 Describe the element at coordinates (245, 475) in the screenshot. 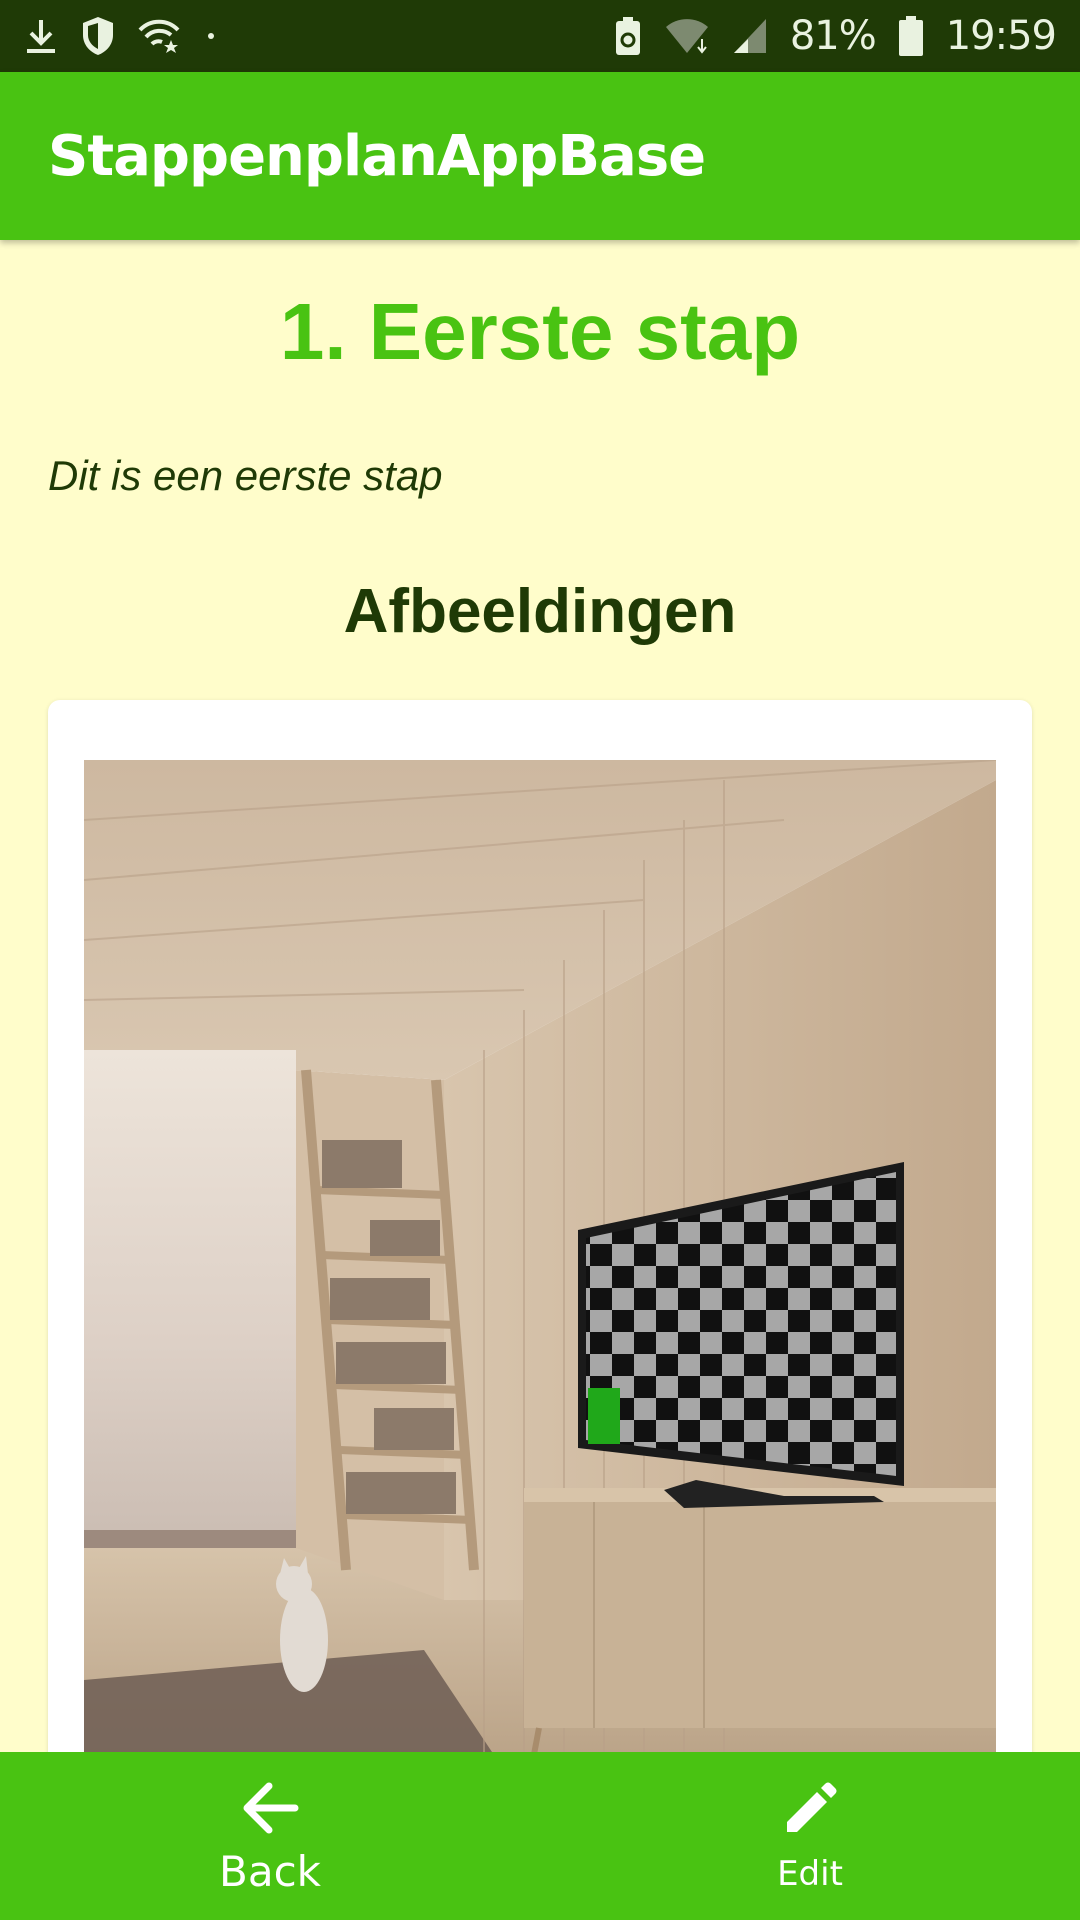

I see `step-description: Dit is een eerste stap` at that location.